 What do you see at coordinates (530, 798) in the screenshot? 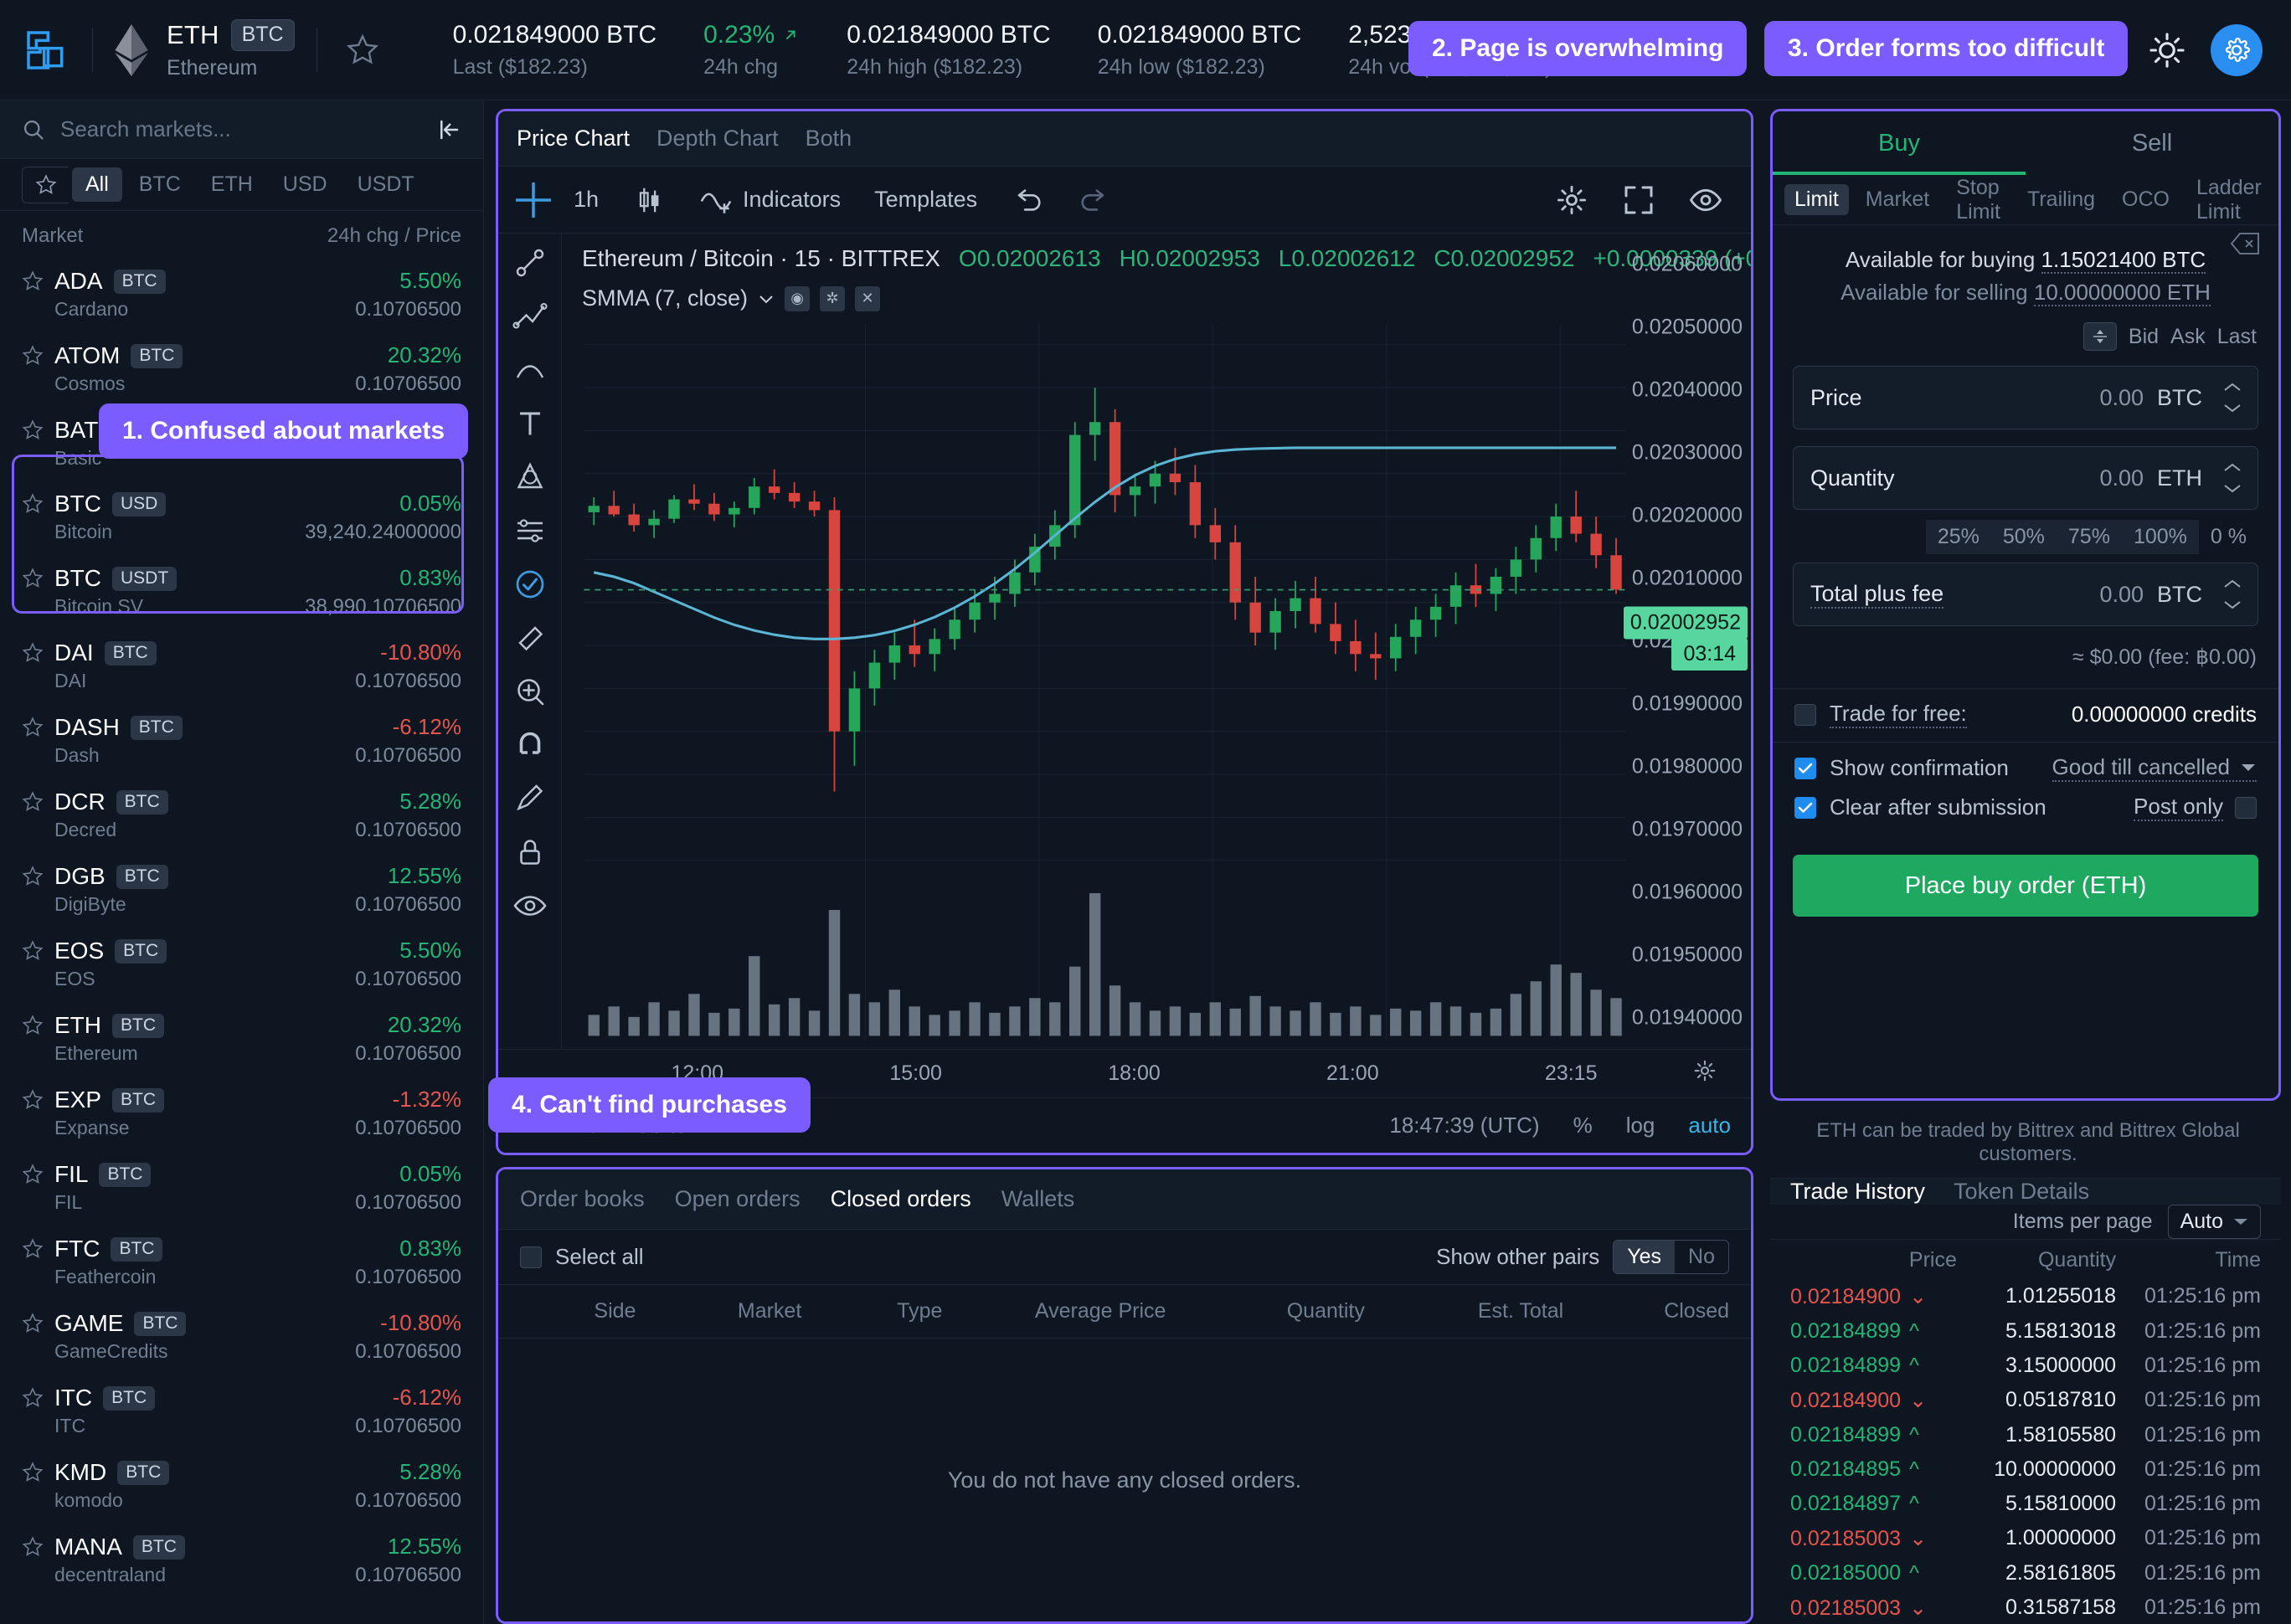
I see `drawing-mode-icon` at bounding box center [530, 798].